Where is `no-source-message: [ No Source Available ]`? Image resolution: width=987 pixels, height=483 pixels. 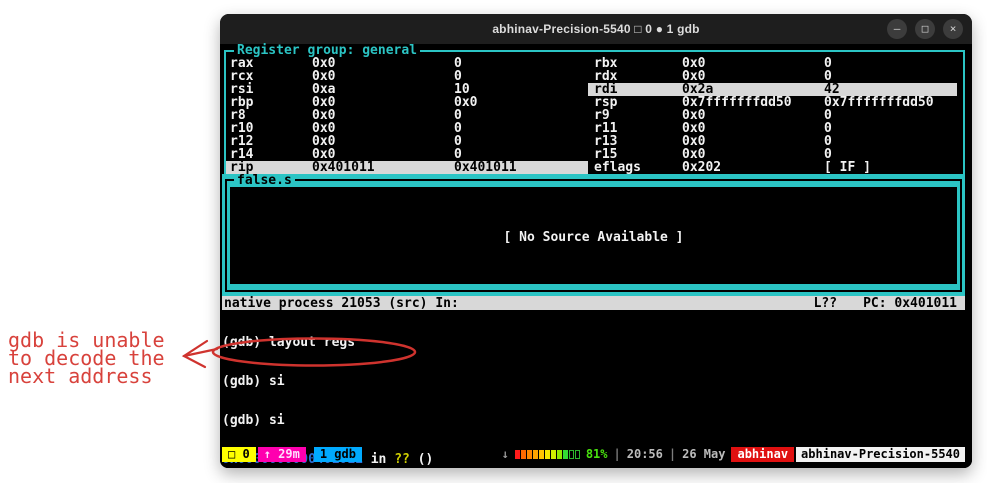
no-source-message: [ No Source Available ] is located at coordinates (593, 237).